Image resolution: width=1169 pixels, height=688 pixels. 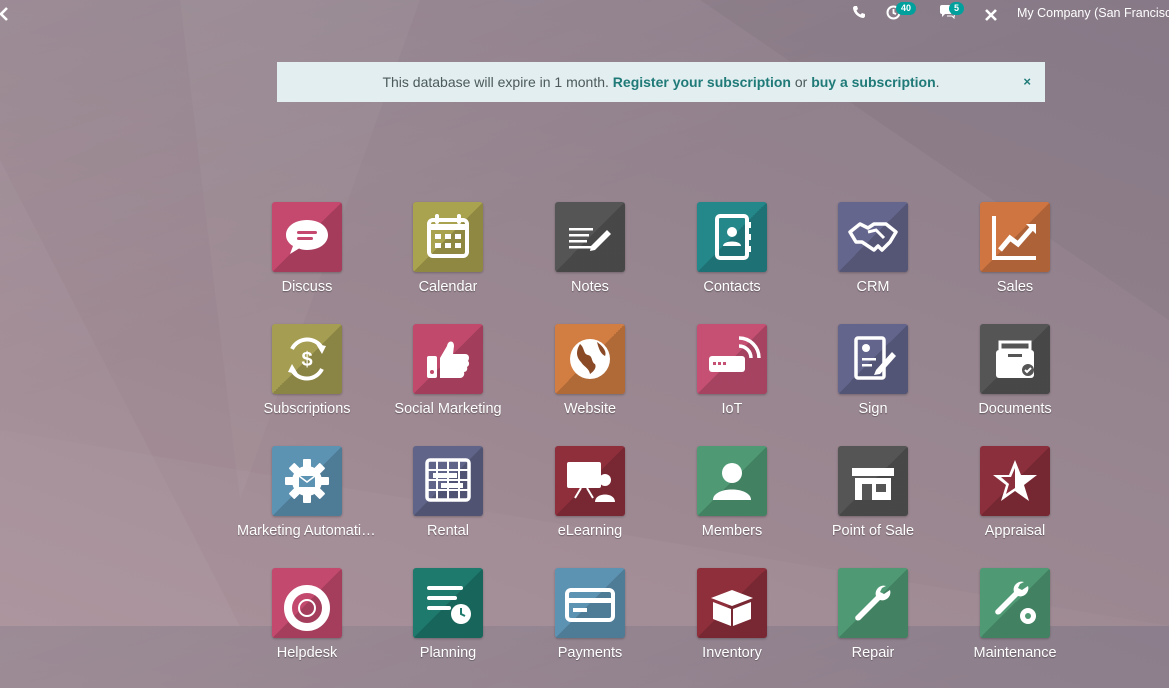 I want to click on app-label: Rental, so click(x=448, y=531).